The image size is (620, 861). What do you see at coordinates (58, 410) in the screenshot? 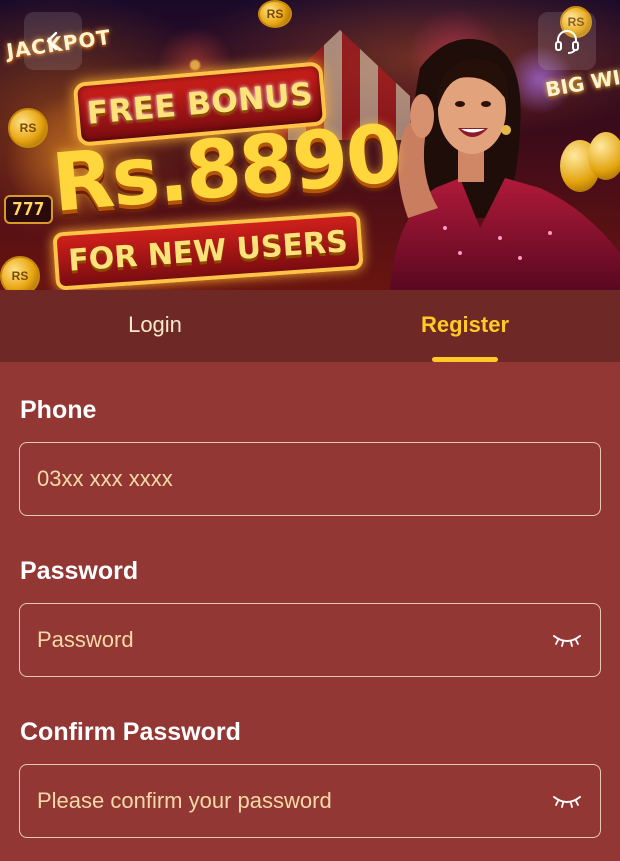
I see `phone-label: Phone` at bounding box center [58, 410].